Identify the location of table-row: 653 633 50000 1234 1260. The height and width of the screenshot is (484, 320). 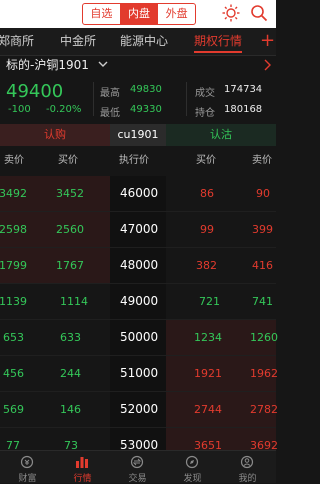
(139, 338).